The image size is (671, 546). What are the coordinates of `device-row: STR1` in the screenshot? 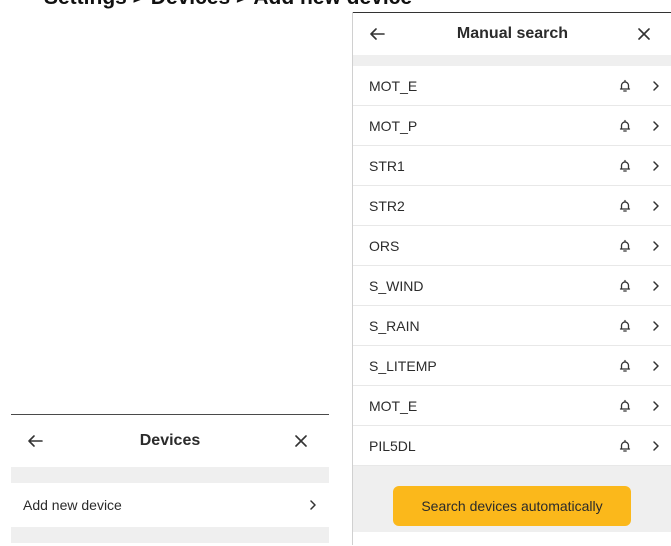 It's located at (512, 166).